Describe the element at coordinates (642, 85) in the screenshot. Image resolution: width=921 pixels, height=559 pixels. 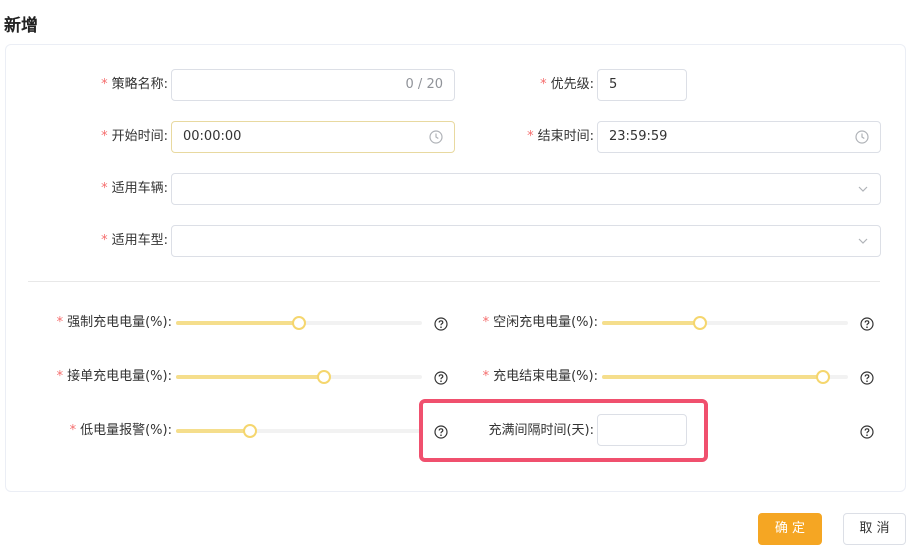
I see `priority-input: 5` at that location.